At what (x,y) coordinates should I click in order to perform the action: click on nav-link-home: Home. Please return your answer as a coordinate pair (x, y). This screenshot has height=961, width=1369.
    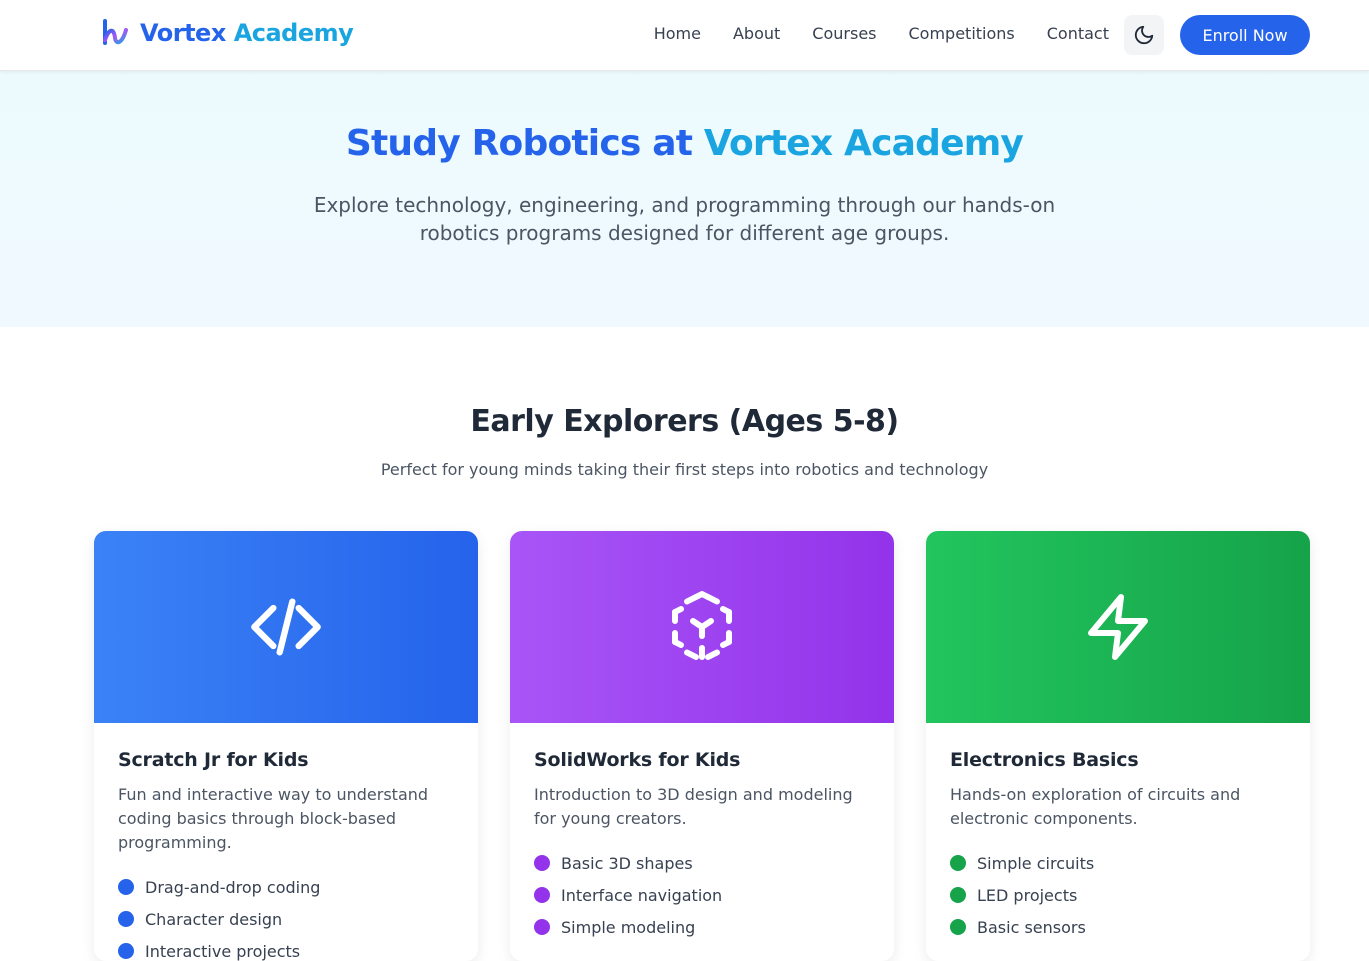
    Looking at the image, I should click on (677, 34).